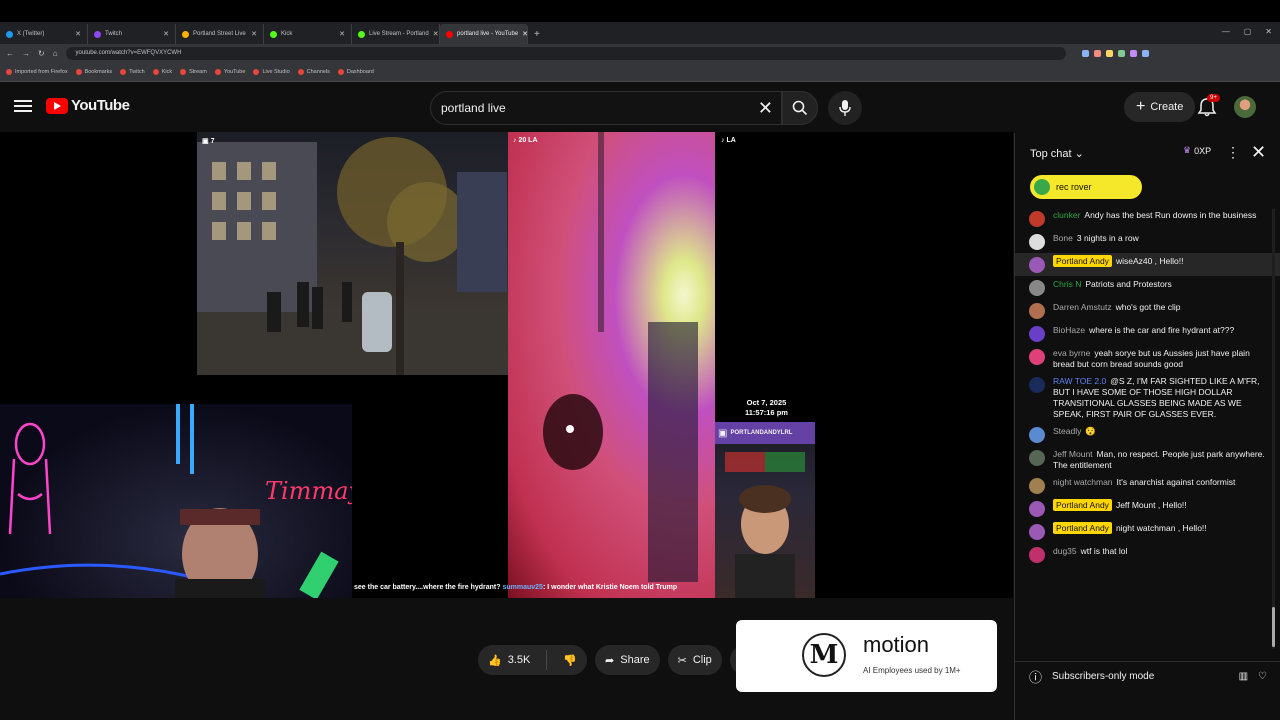 Image resolution: width=1280 pixels, height=720 pixels. I want to click on chat-author: Darren Amstutz, so click(1082, 307).